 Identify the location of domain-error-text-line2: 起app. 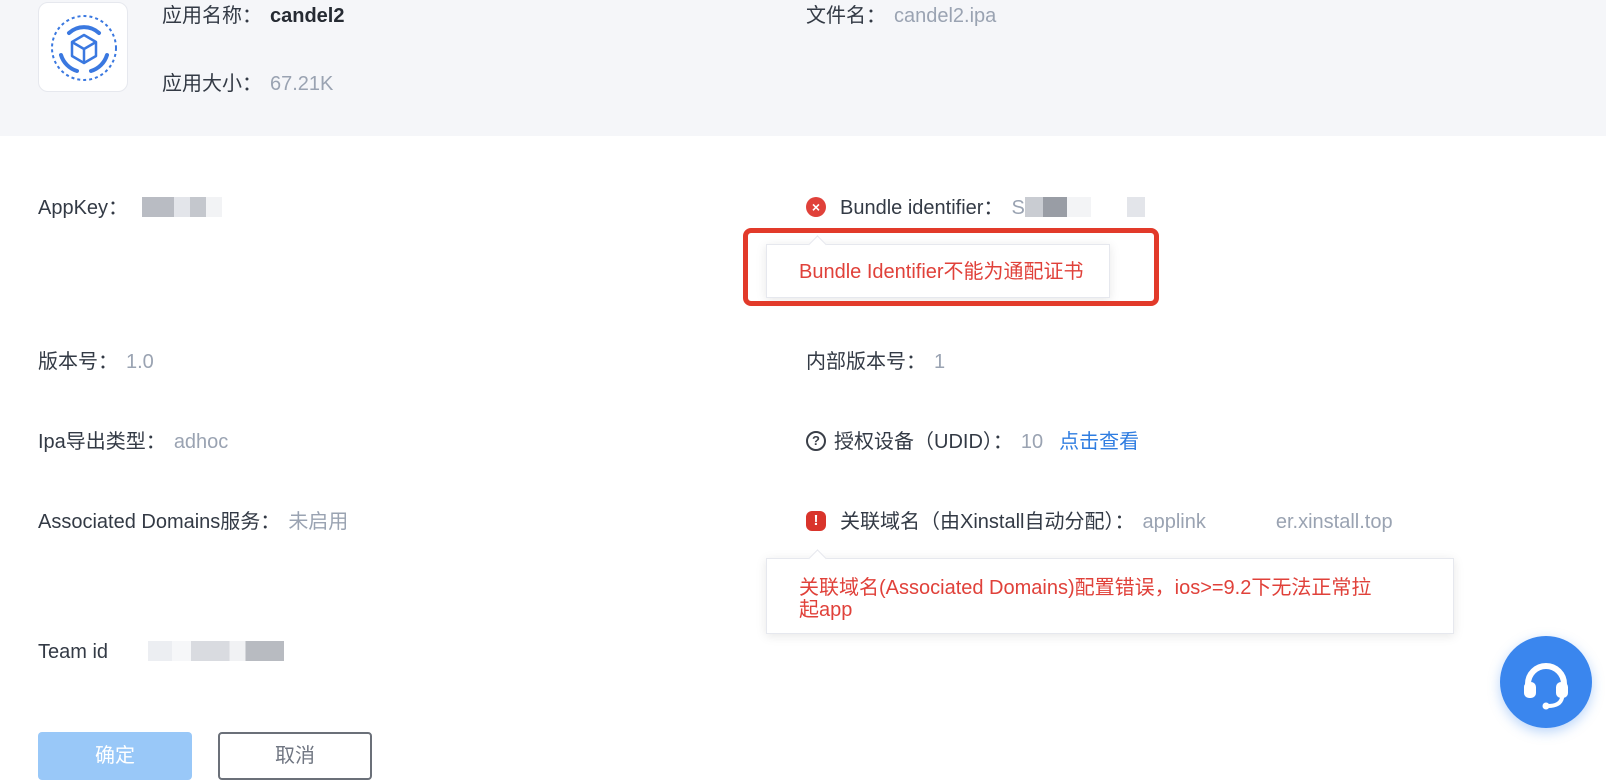
(826, 610).